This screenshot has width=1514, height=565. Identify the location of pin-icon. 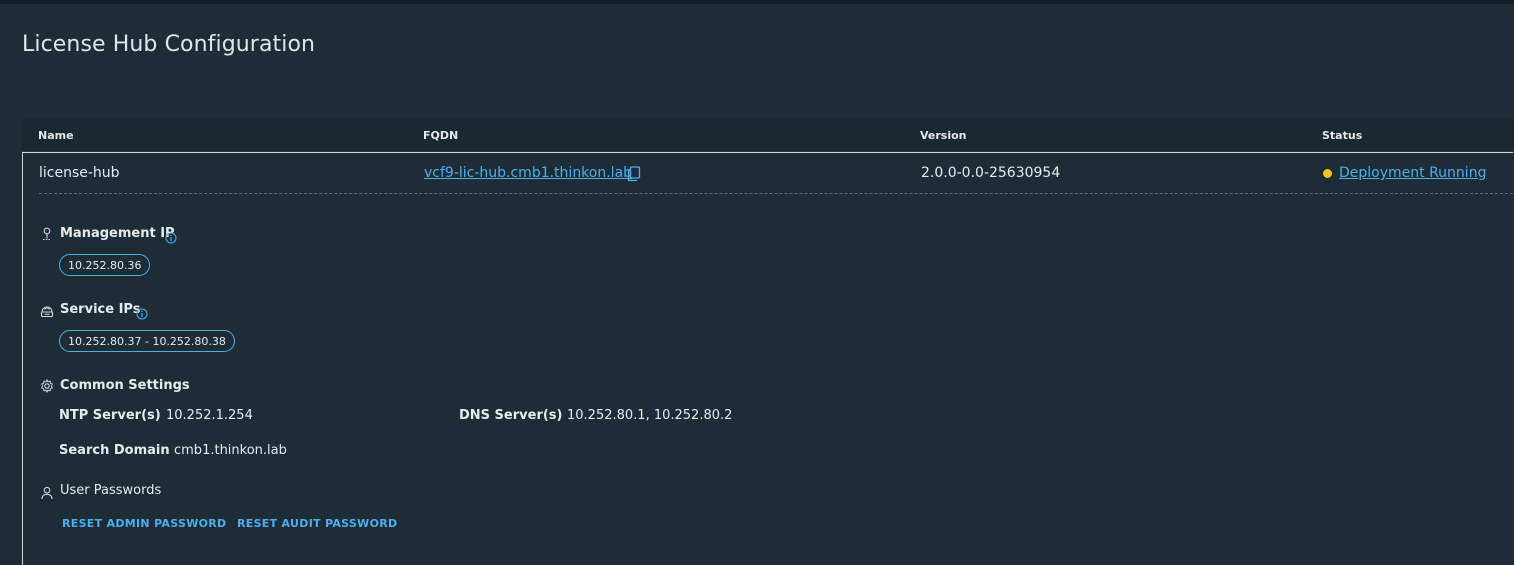
(47, 233).